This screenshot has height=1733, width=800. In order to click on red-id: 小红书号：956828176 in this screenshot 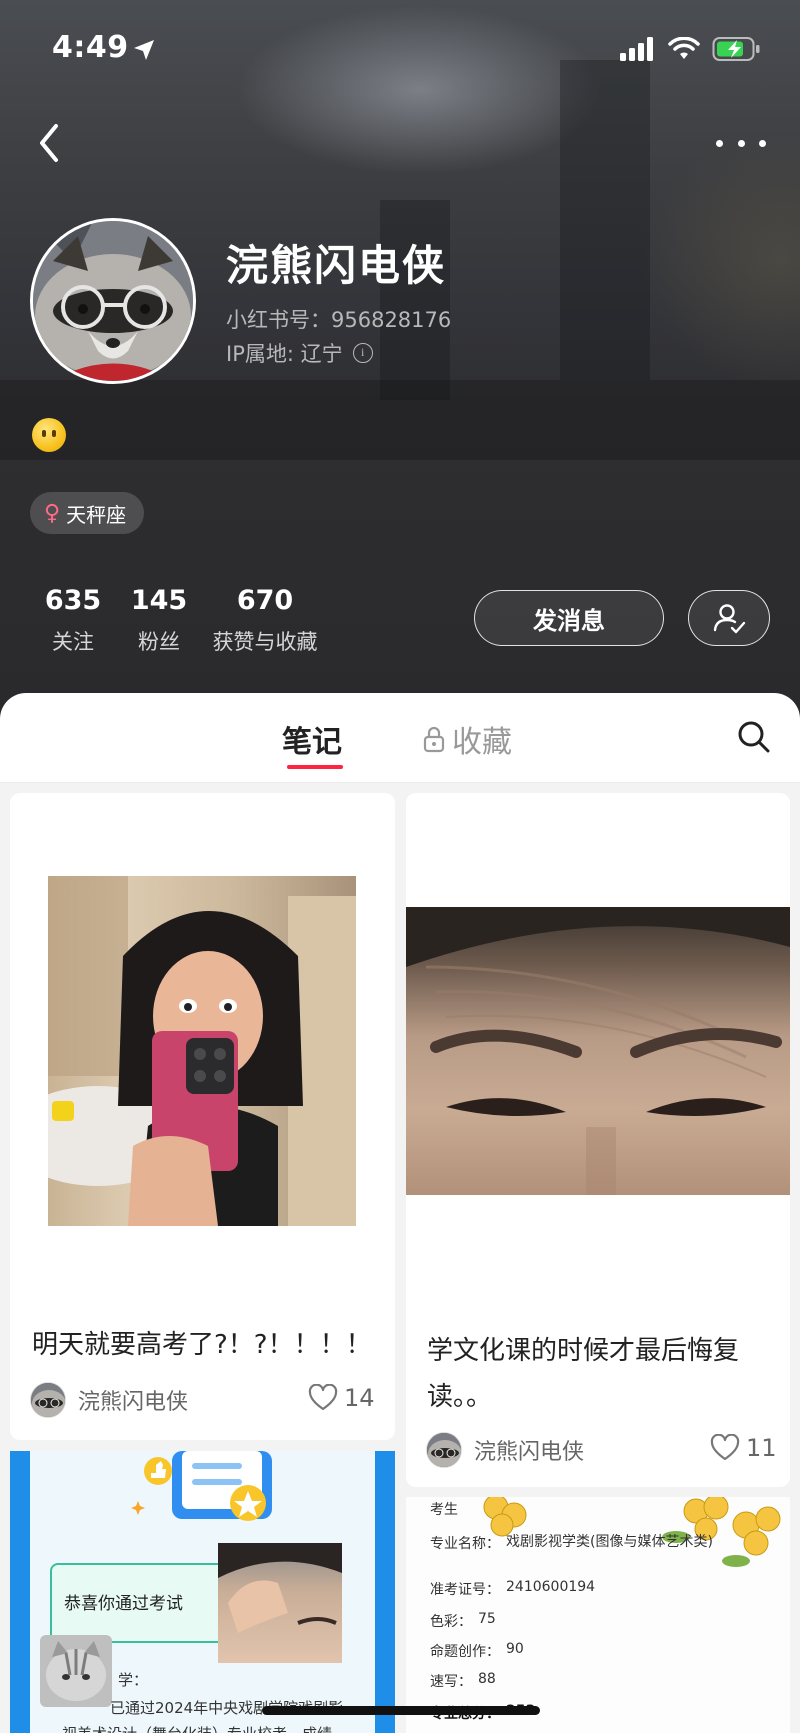, I will do `click(338, 319)`.